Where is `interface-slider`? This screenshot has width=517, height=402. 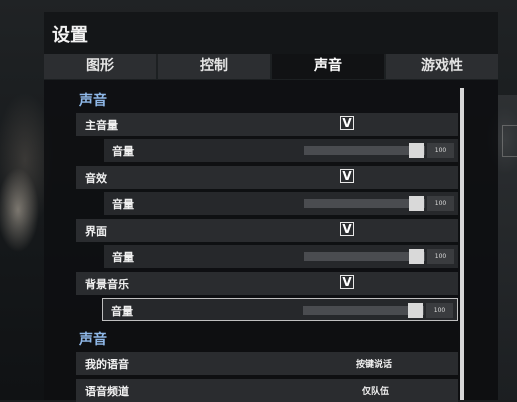 interface-slider is located at coordinates (364, 256).